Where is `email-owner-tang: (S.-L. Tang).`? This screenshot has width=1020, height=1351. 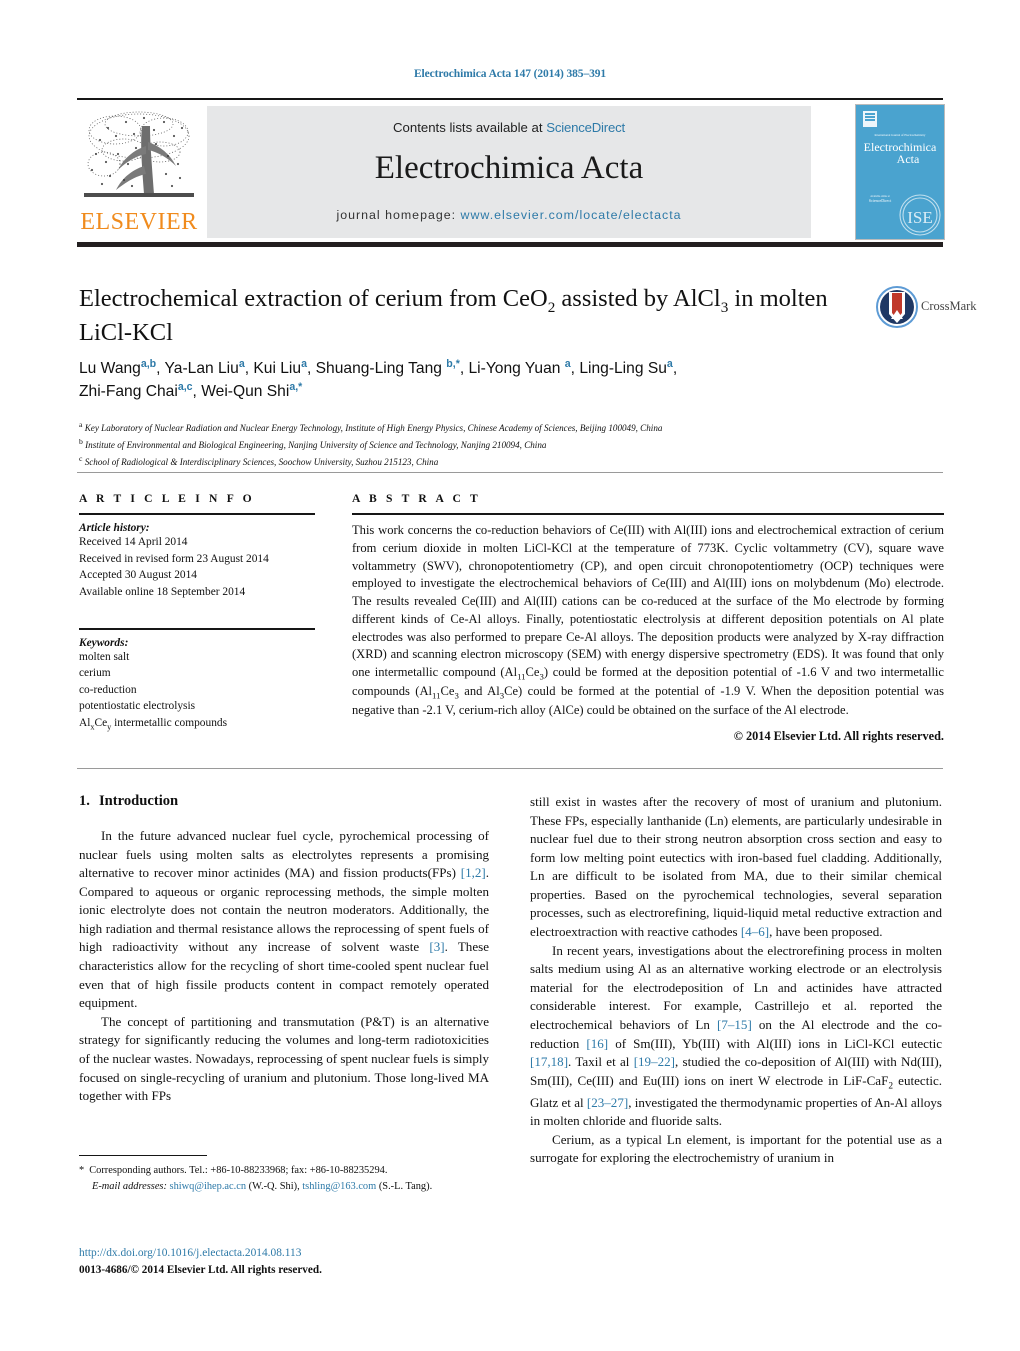
email-owner-tang: (S.-L. Tang). is located at coordinates (405, 1186).